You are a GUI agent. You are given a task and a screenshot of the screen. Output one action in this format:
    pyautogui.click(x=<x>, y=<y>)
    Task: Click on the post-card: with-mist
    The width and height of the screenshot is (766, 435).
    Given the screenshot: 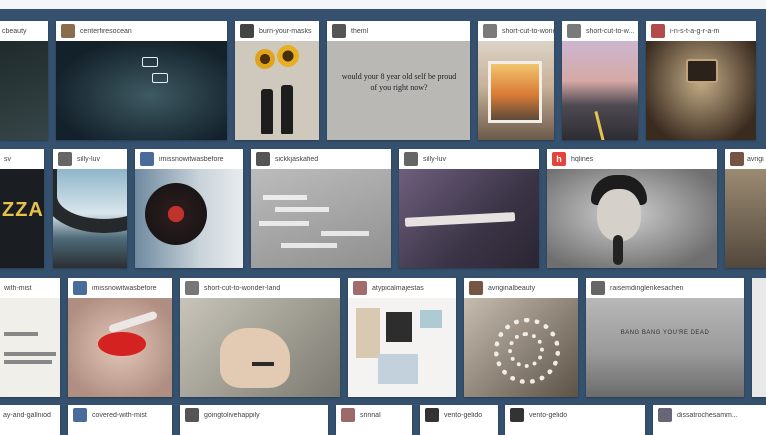 What is the action you would take?
    pyautogui.click(x=30, y=337)
    